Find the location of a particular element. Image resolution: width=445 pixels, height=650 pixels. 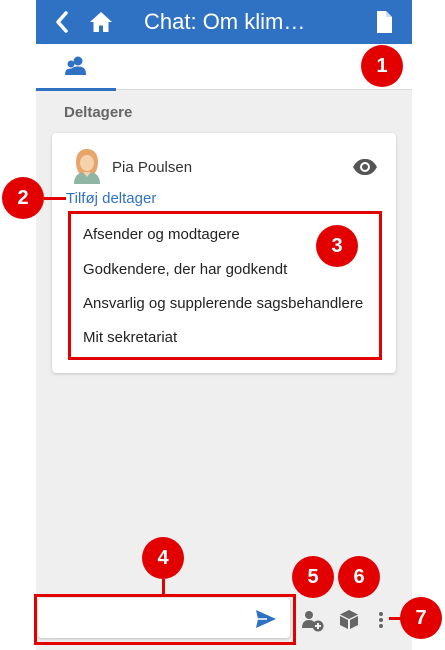

tab-bar is located at coordinates (224, 67).